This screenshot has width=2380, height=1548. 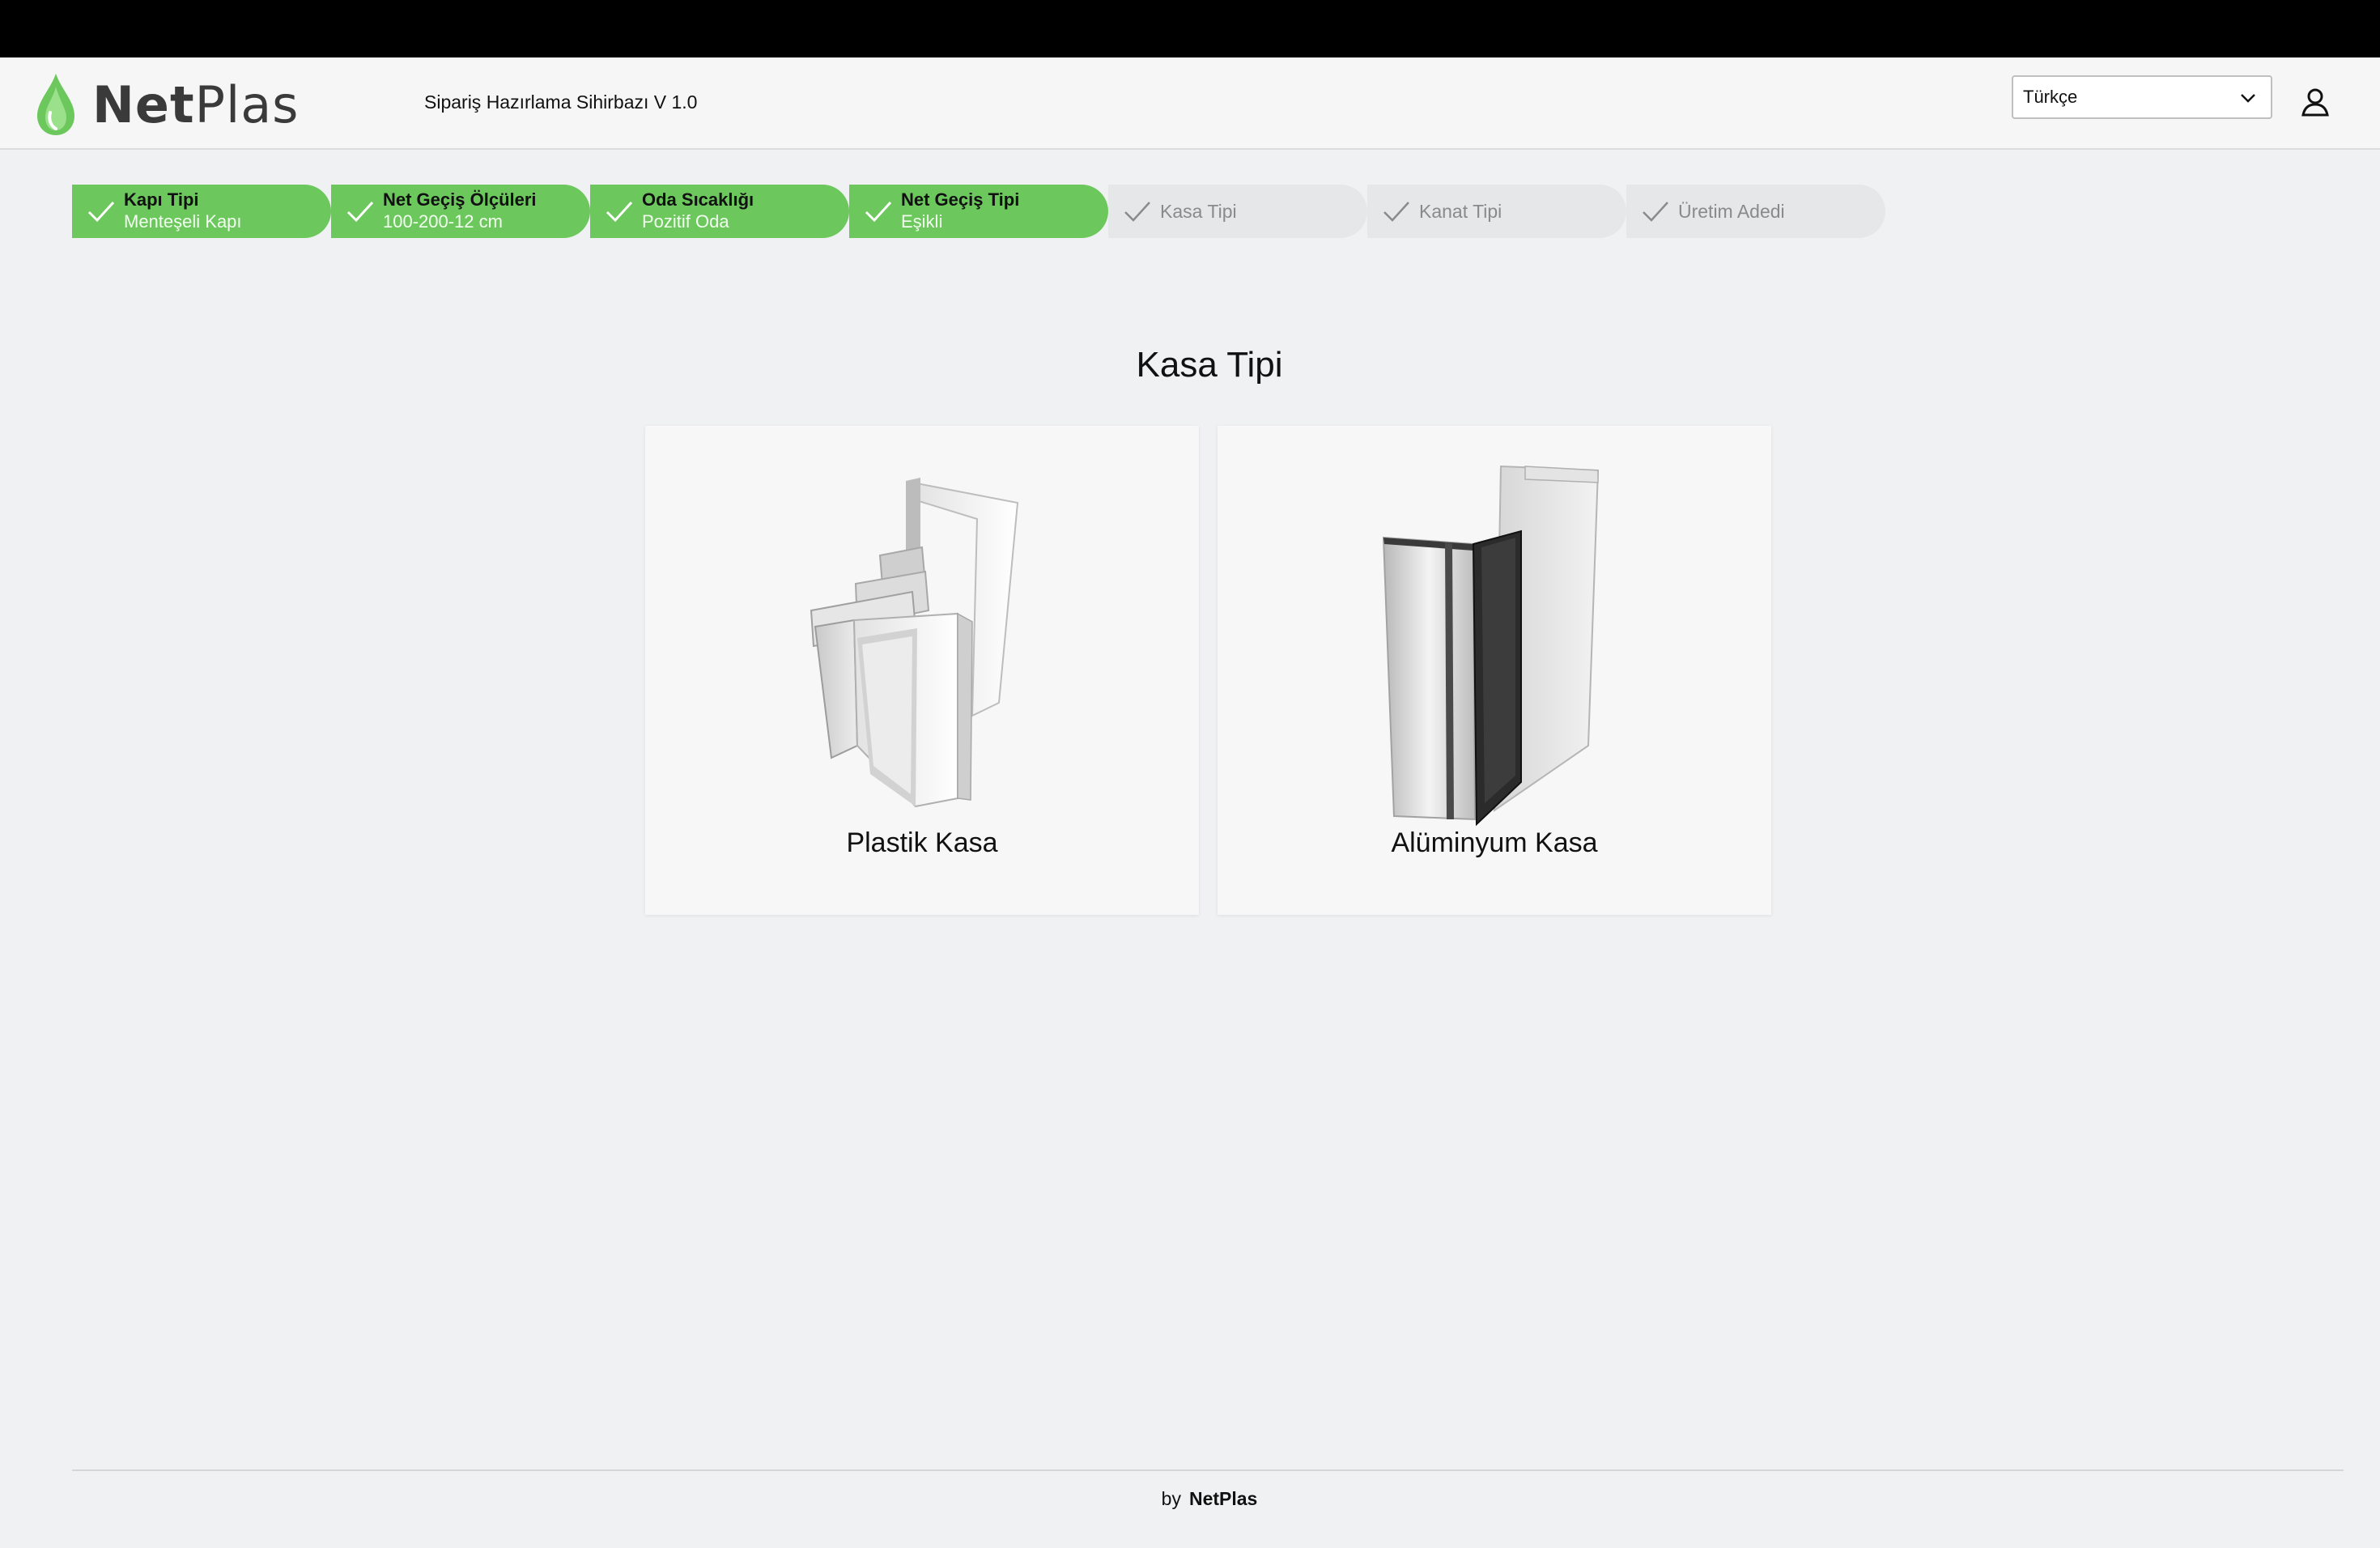 What do you see at coordinates (561, 102) in the screenshot?
I see `wizard-title: Sipariş Hazırlama Sihirbazı V 1.0` at bounding box center [561, 102].